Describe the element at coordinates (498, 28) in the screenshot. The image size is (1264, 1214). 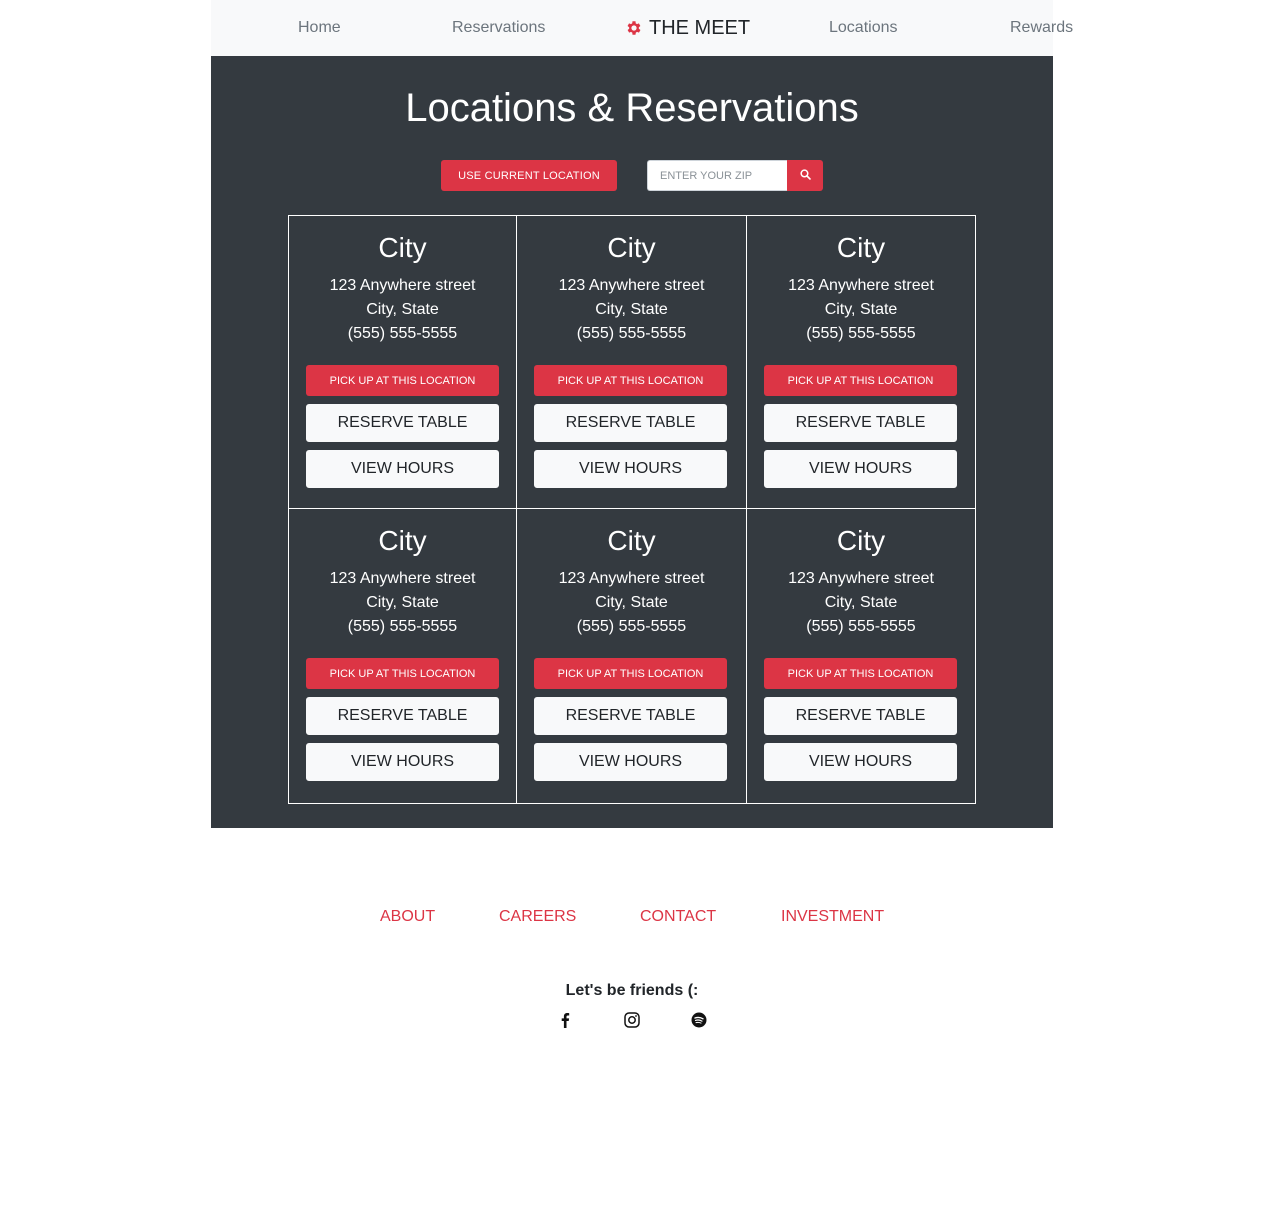
I see `nav-reservations-link: Reservations` at that location.